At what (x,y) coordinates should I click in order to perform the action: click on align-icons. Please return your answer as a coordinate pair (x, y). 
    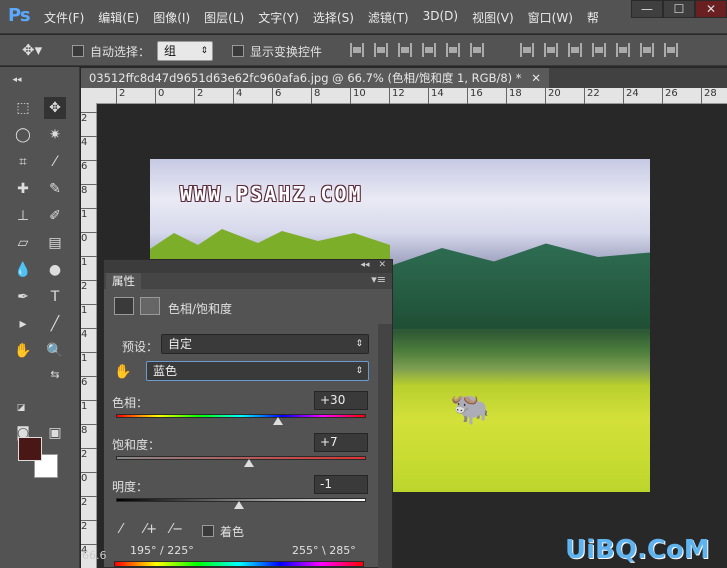
    Looking at the image, I should click on (422, 50).